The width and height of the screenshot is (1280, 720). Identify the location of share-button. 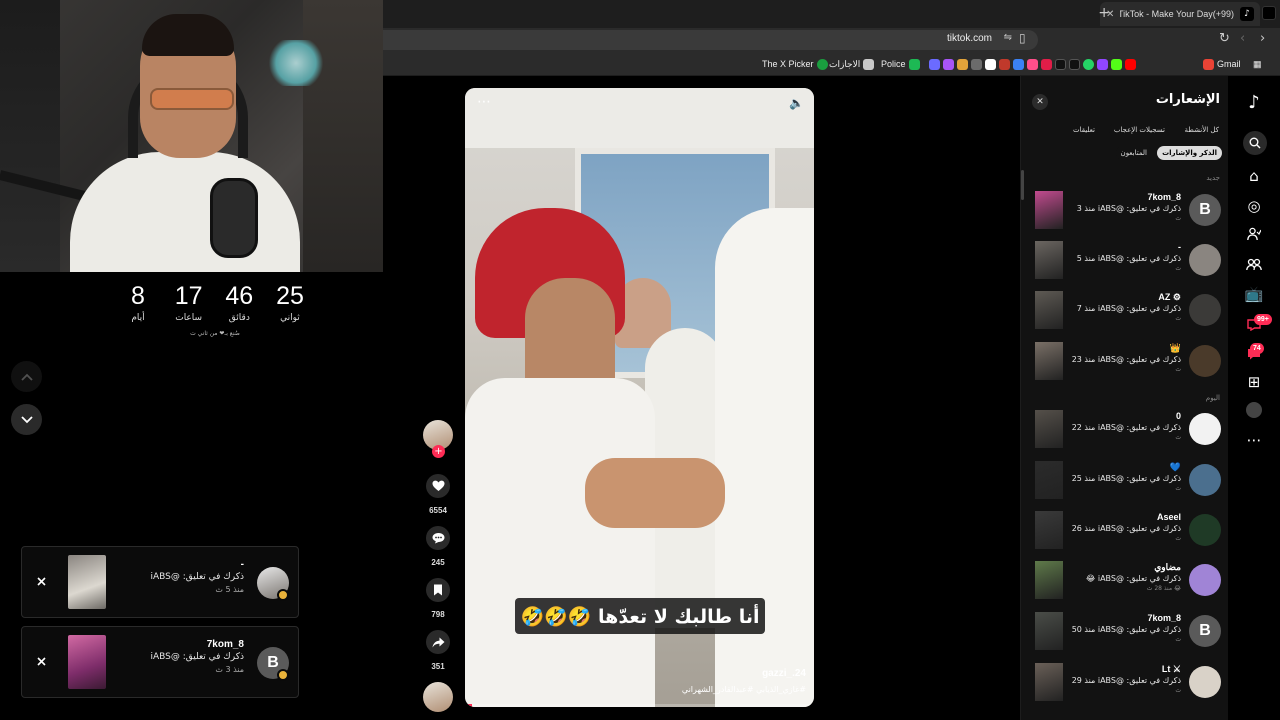
(438, 642).